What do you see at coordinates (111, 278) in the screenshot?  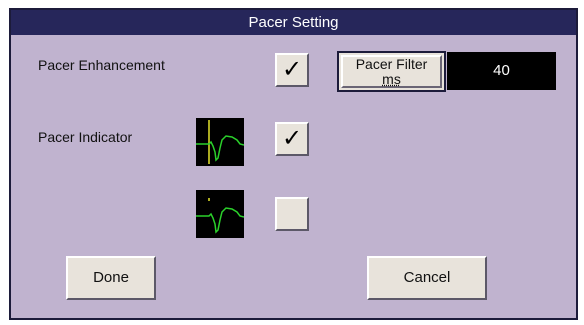 I see `done-button: Done` at bounding box center [111, 278].